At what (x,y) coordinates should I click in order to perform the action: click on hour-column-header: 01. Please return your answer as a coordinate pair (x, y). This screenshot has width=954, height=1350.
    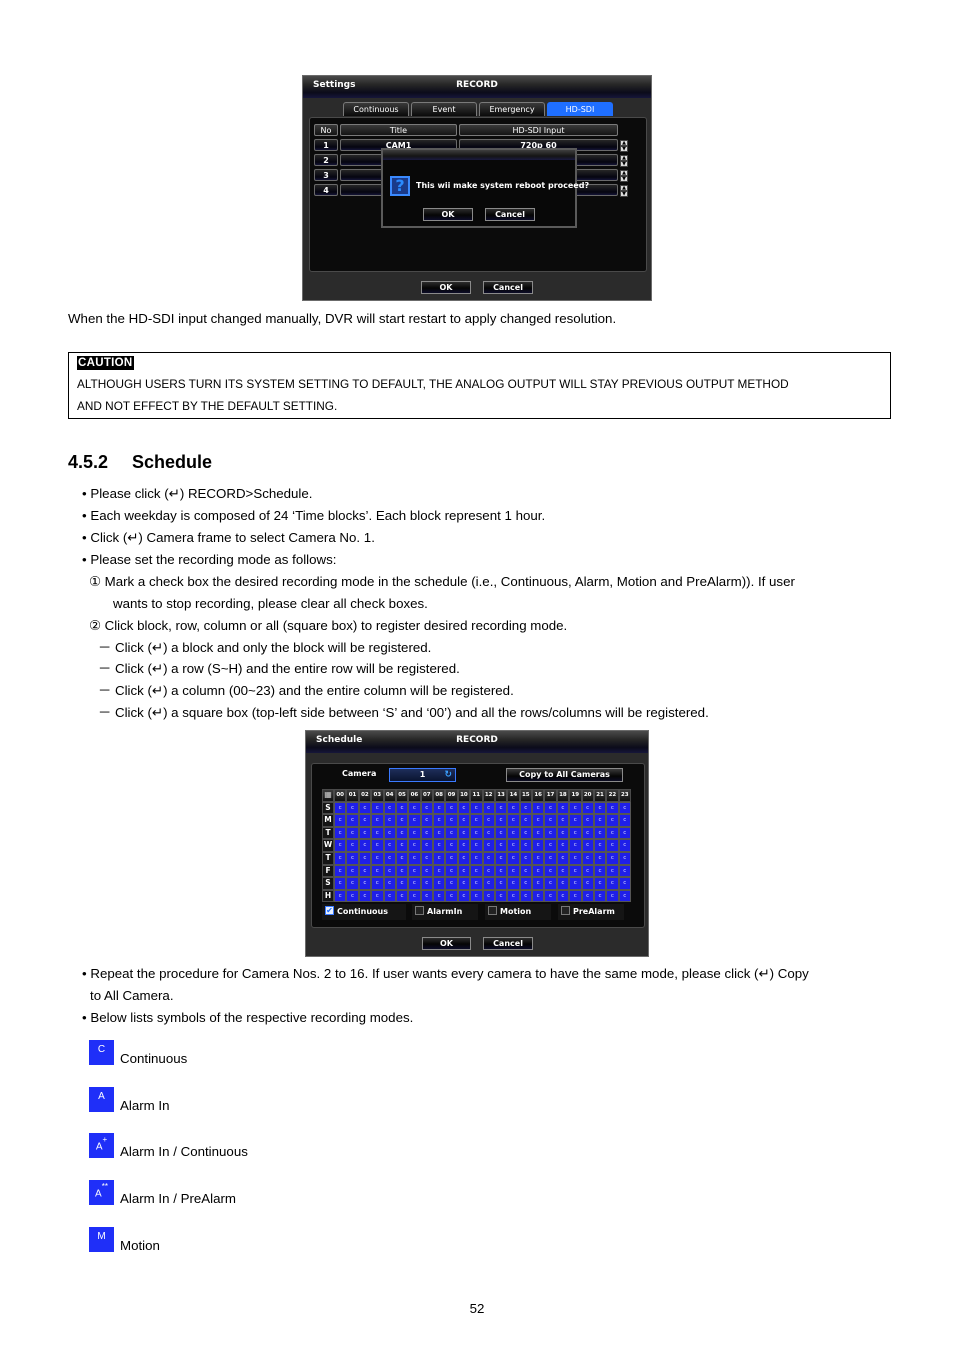
    Looking at the image, I should click on (352, 795).